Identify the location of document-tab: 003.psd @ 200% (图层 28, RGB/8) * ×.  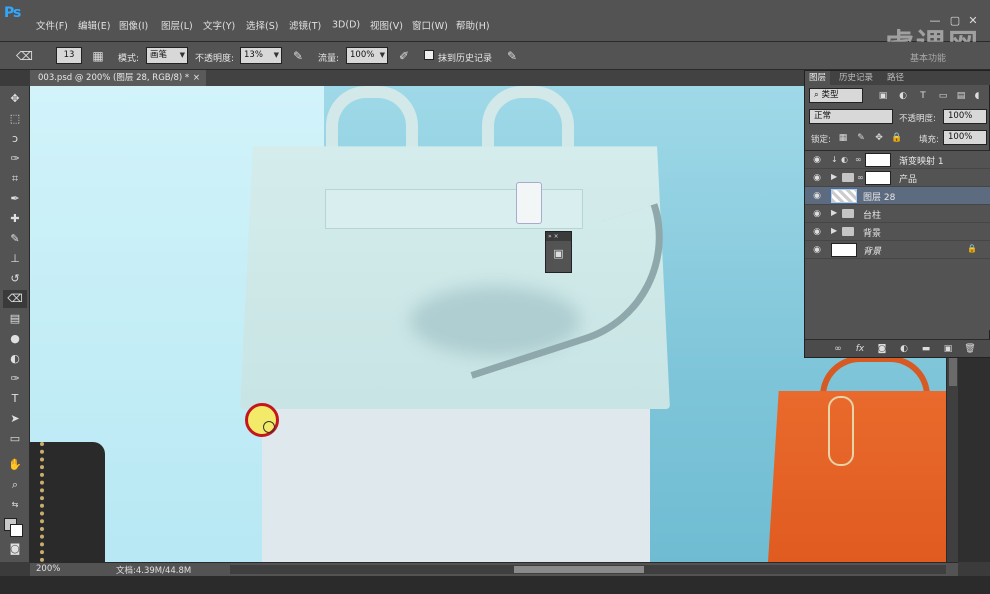
(118, 78).